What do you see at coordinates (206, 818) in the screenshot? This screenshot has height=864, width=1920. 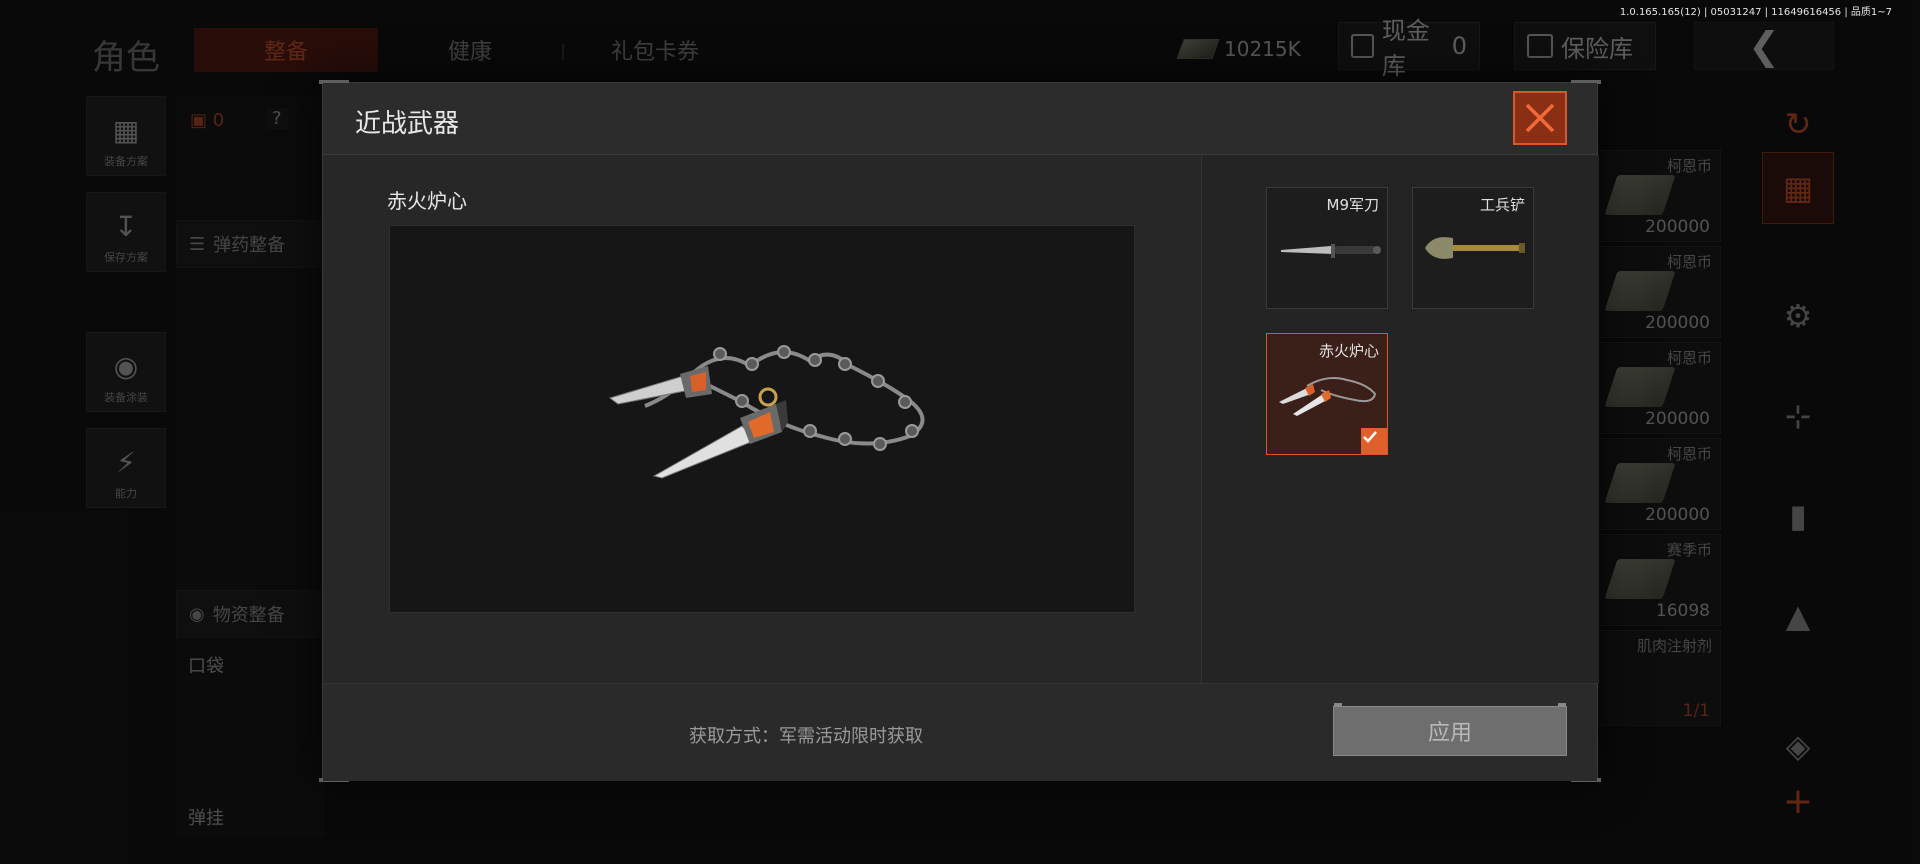 I see `mag-label: 弹挂` at bounding box center [206, 818].